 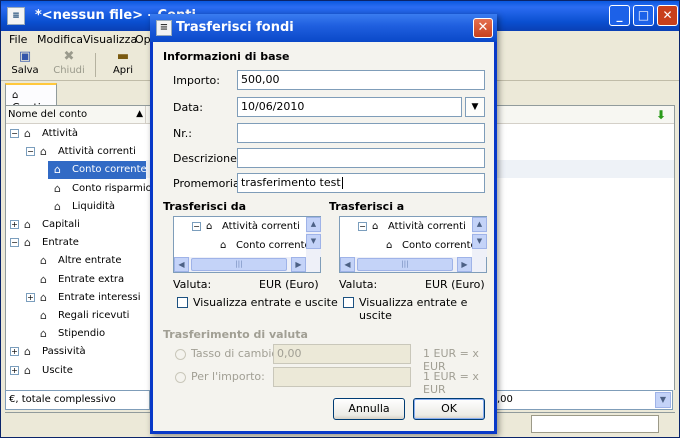 What do you see at coordinates (57, 370) in the screenshot?
I see `tree-row-label: Uscite` at bounding box center [57, 370].